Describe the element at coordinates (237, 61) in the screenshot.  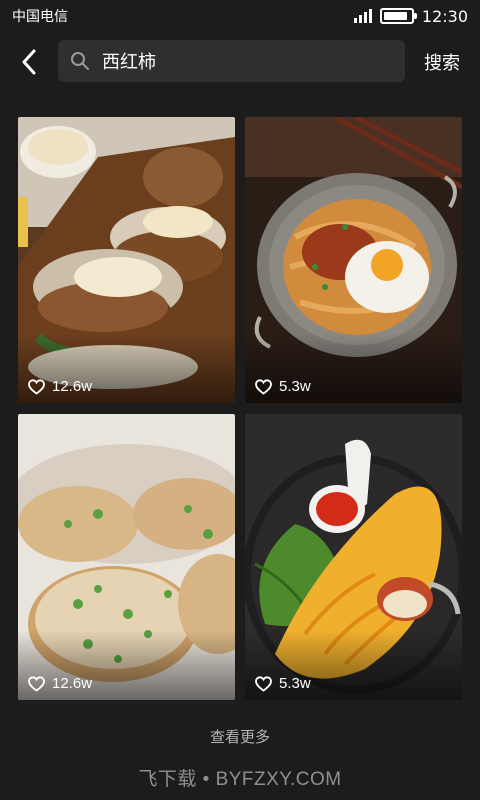
I see `search-input` at that location.